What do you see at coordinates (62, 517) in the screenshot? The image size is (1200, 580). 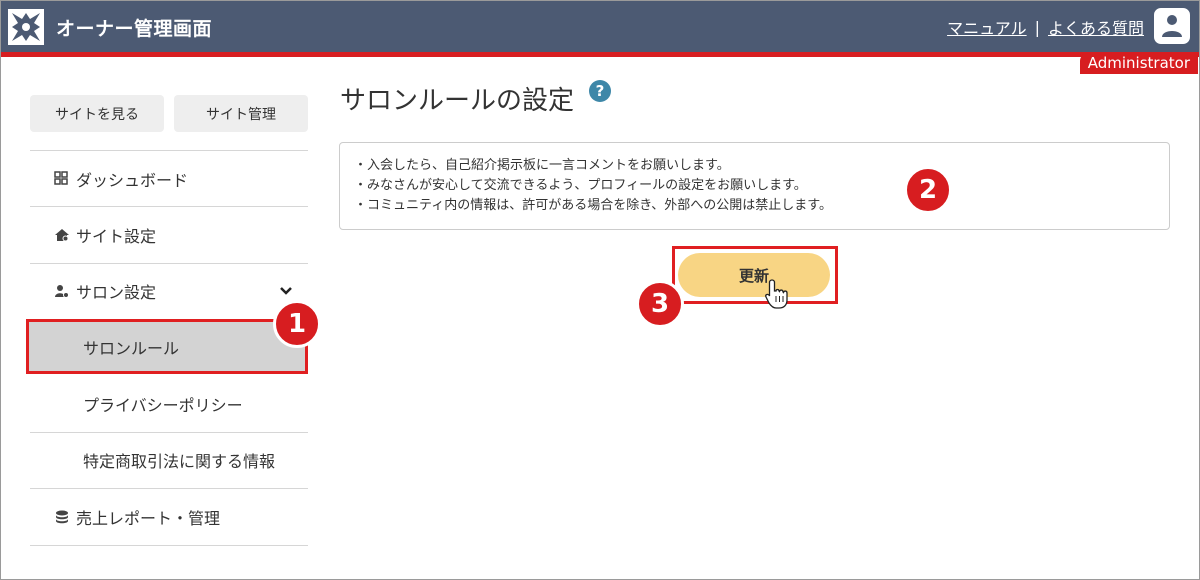 I see `coins-icon` at bounding box center [62, 517].